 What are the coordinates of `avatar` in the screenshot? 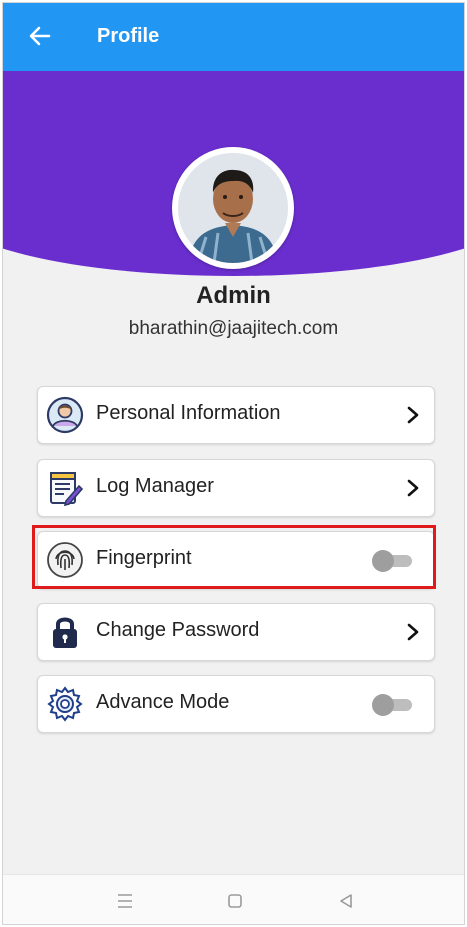 It's located at (233, 208).